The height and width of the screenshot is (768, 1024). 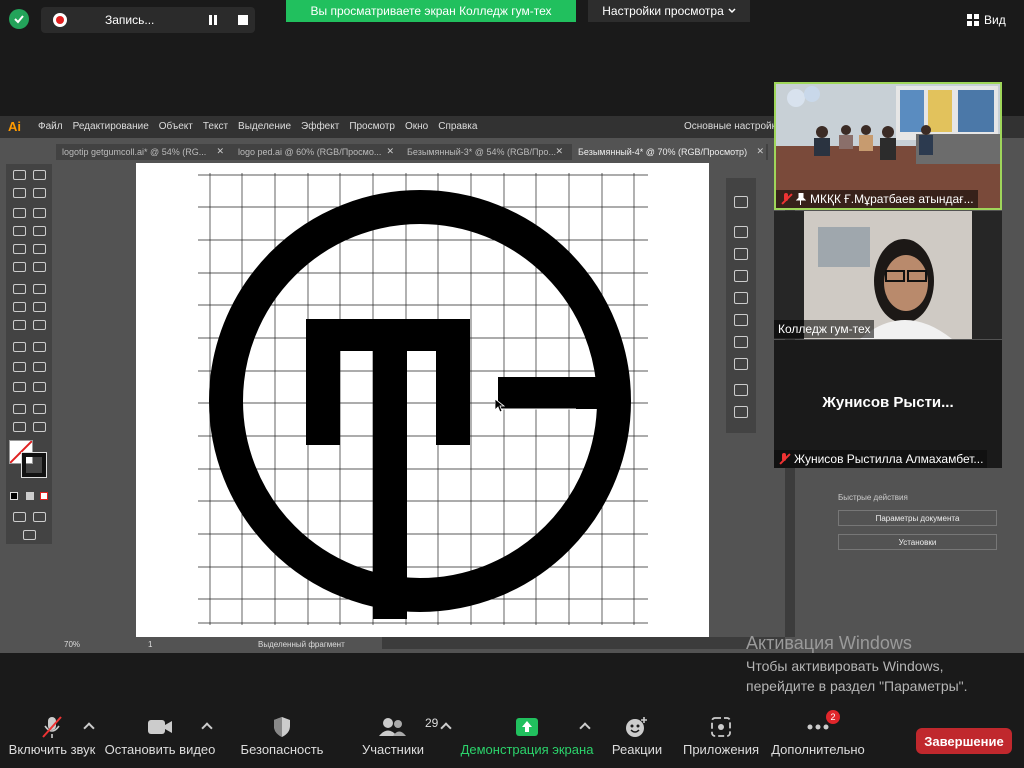 What do you see at coordinates (19, 386) in the screenshot?
I see `symbol-sprayer-tool-icon` at bounding box center [19, 386].